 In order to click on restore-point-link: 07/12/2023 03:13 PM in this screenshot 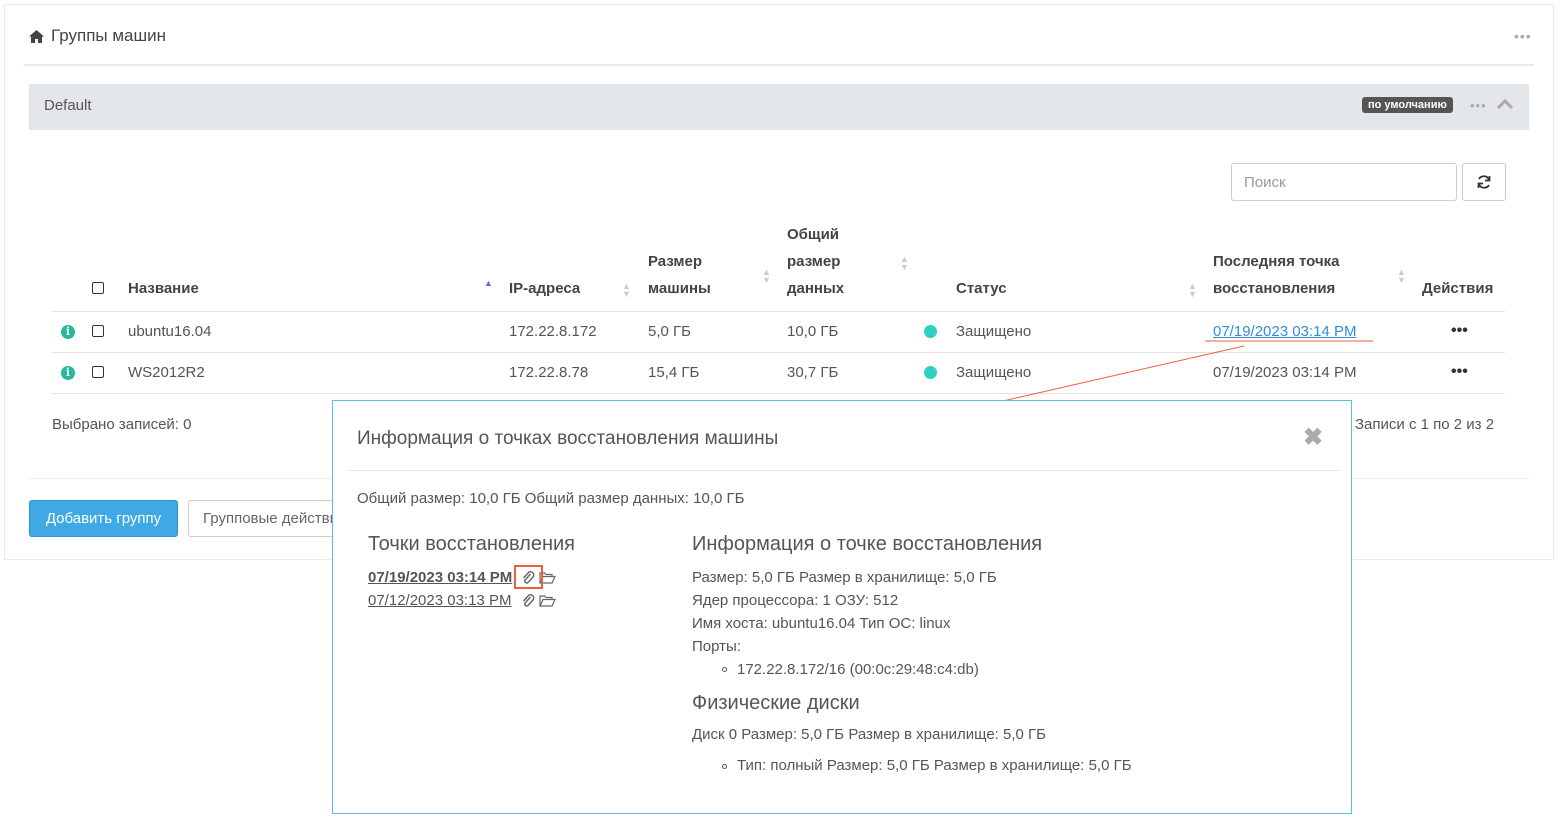, I will do `click(439, 600)`.